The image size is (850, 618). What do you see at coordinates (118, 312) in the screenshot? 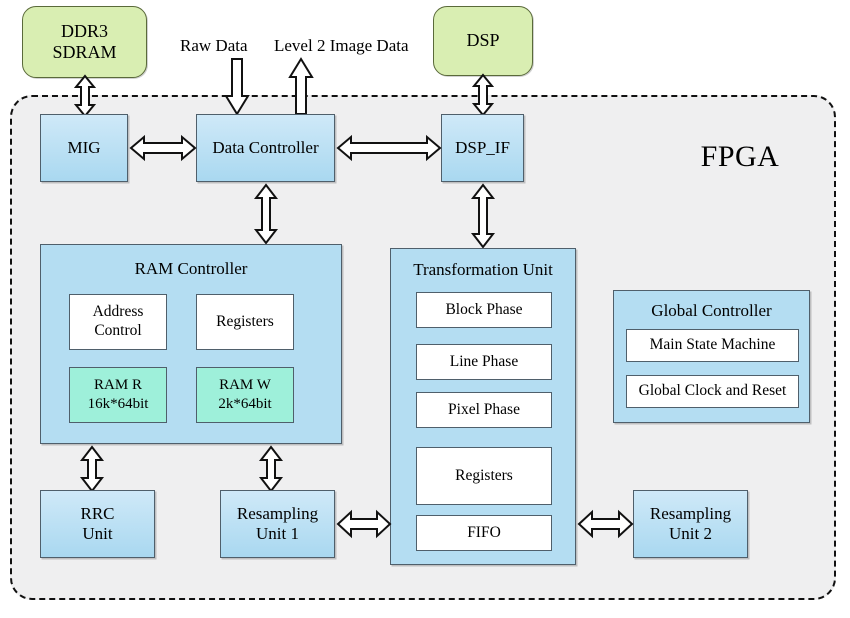
I see `address-control-label-line1: Address` at bounding box center [118, 312].